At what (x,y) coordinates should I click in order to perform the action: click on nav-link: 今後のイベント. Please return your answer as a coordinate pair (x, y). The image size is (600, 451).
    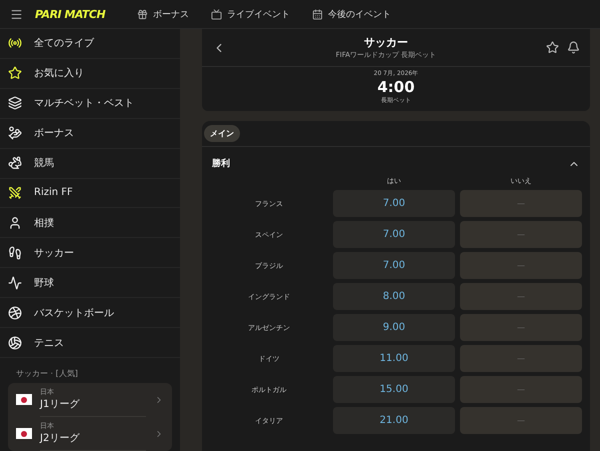
    Looking at the image, I should click on (351, 14).